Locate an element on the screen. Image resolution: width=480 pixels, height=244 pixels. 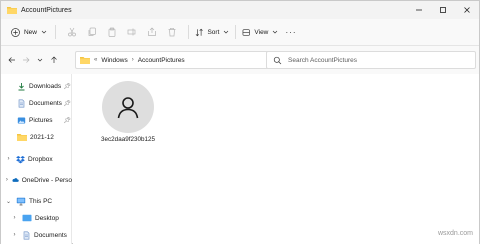
rename-icon is located at coordinates (131, 32).